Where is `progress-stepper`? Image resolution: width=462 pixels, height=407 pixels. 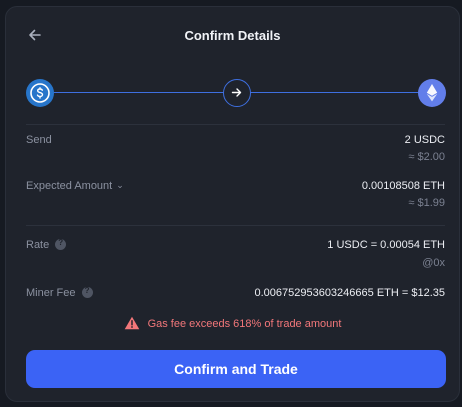 progress-stepper is located at coordinates (236, 93).